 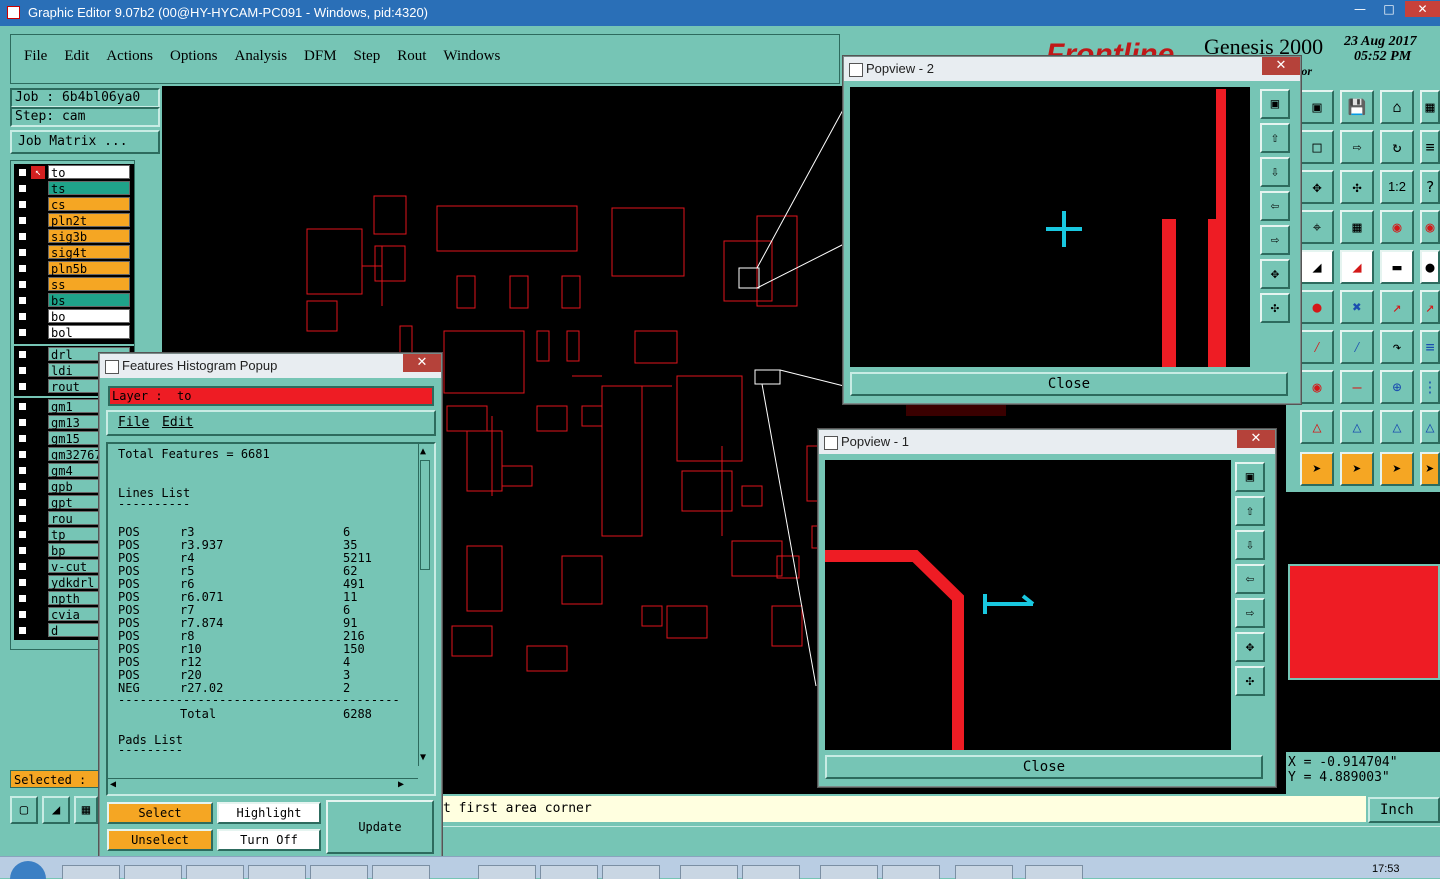 I want to click on menu-edit: Edit, so click(x=76, y=56).